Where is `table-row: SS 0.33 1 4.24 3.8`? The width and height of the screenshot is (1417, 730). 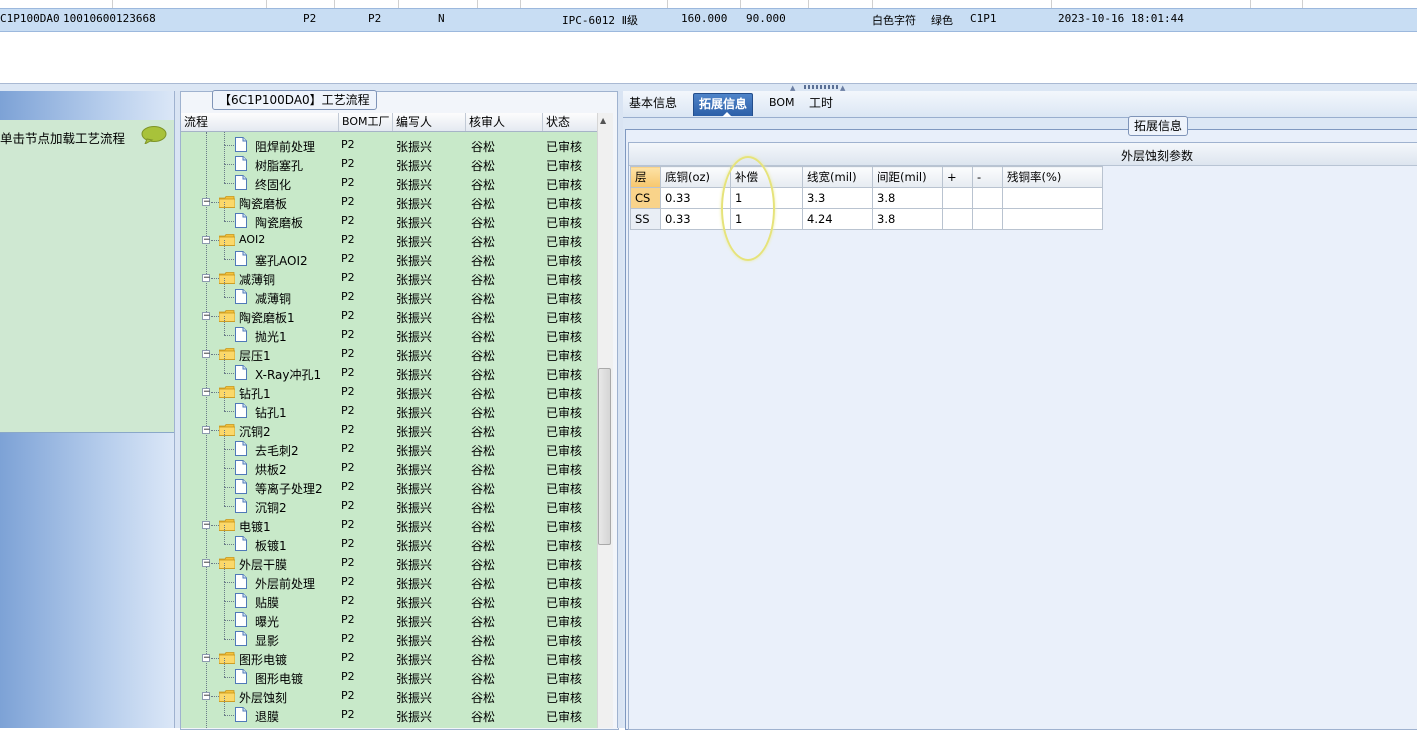 table-row: SS 0.33 1 4.24 3.8 is located at coordinates (866, 219).